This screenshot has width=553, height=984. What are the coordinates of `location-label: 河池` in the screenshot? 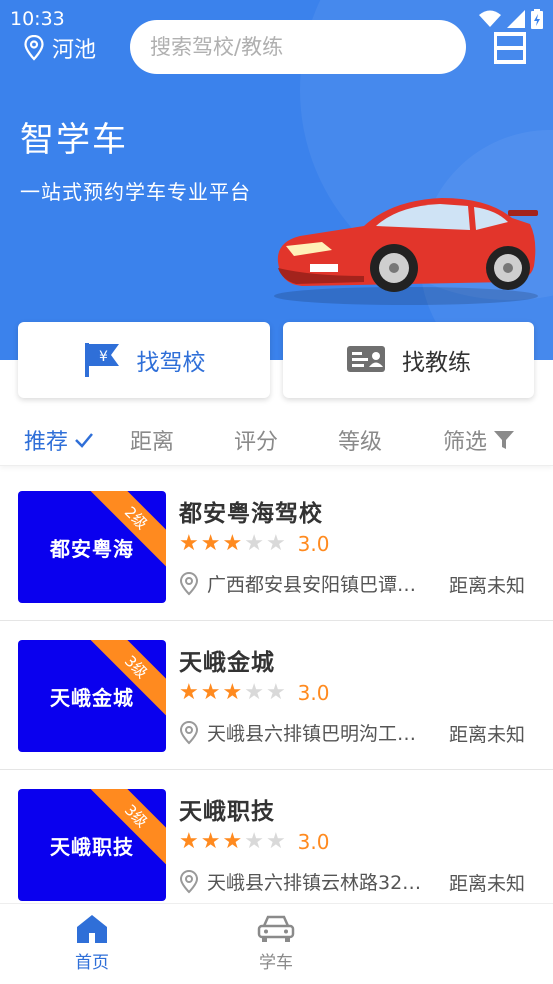 It's located at (74, 50).